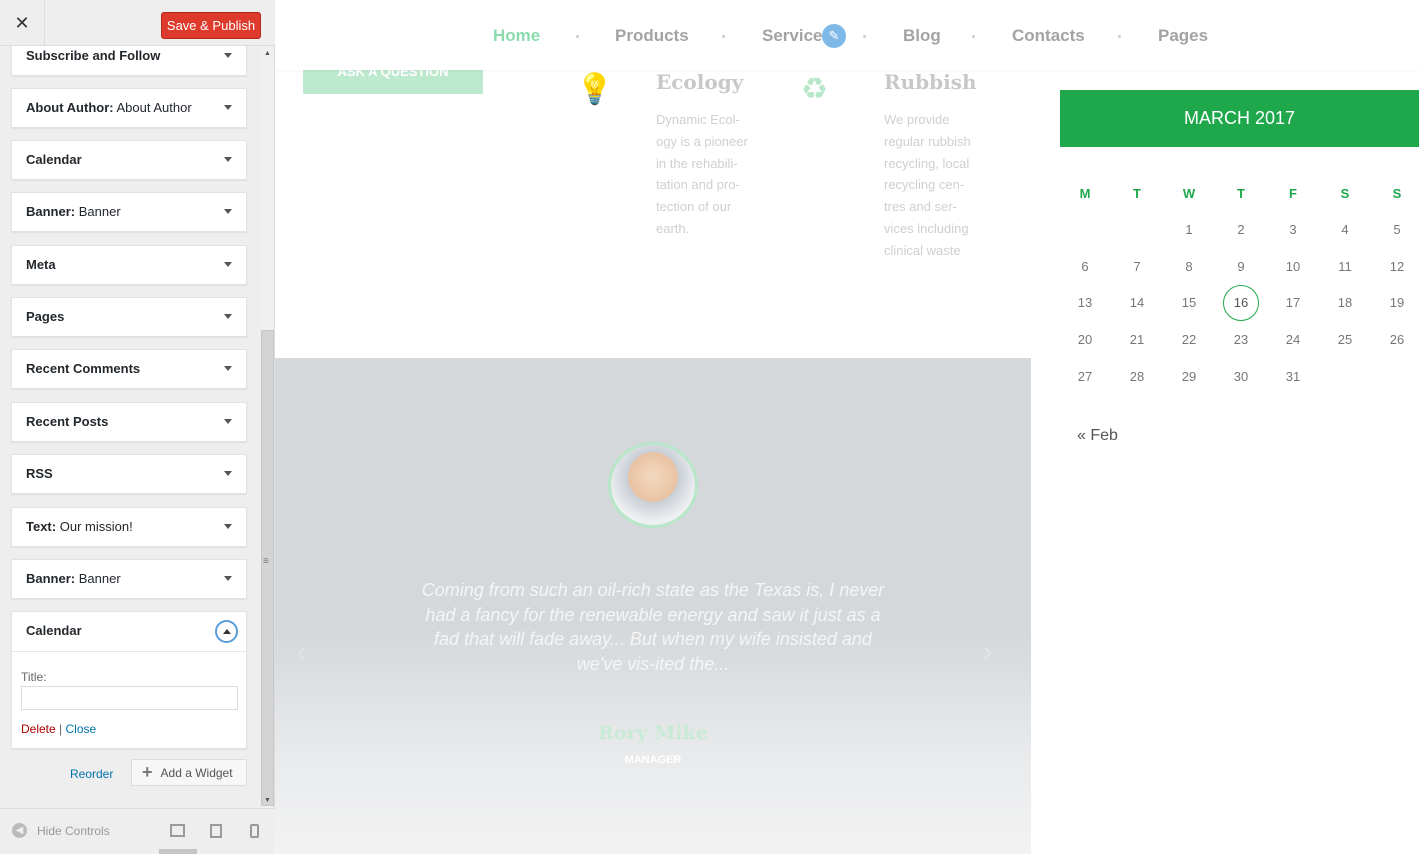 This screenshot has width=1419, height=854. Describe the element at coordinates (1085, 302) in the screenshot. I see `calendar-day: 13` at that location.